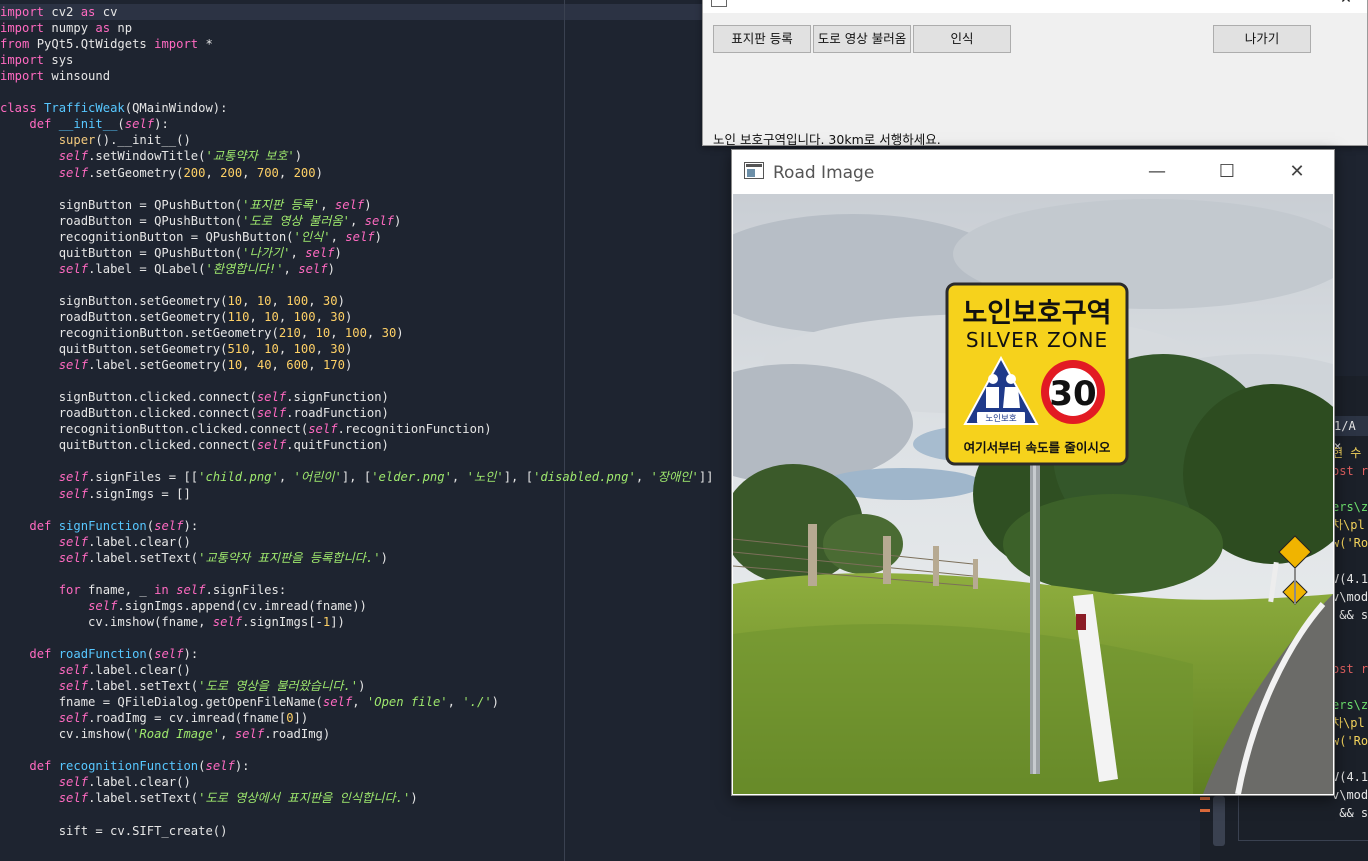 This screenshot has width=1368, height=861. Describe the element at coordinates (176, 317) in the screenshot. I see `code-line: roadButton.setGeometry(110, 10, 100, 30)` at that location.